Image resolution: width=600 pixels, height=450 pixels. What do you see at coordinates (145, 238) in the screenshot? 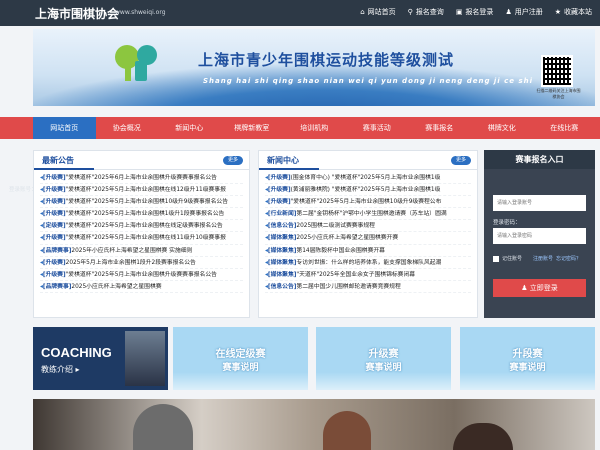
I see `item-text: "爱棋道杯"2025年5月上海市业余围棋在线11级升10级赛事报` at bounding box center [145, 238].